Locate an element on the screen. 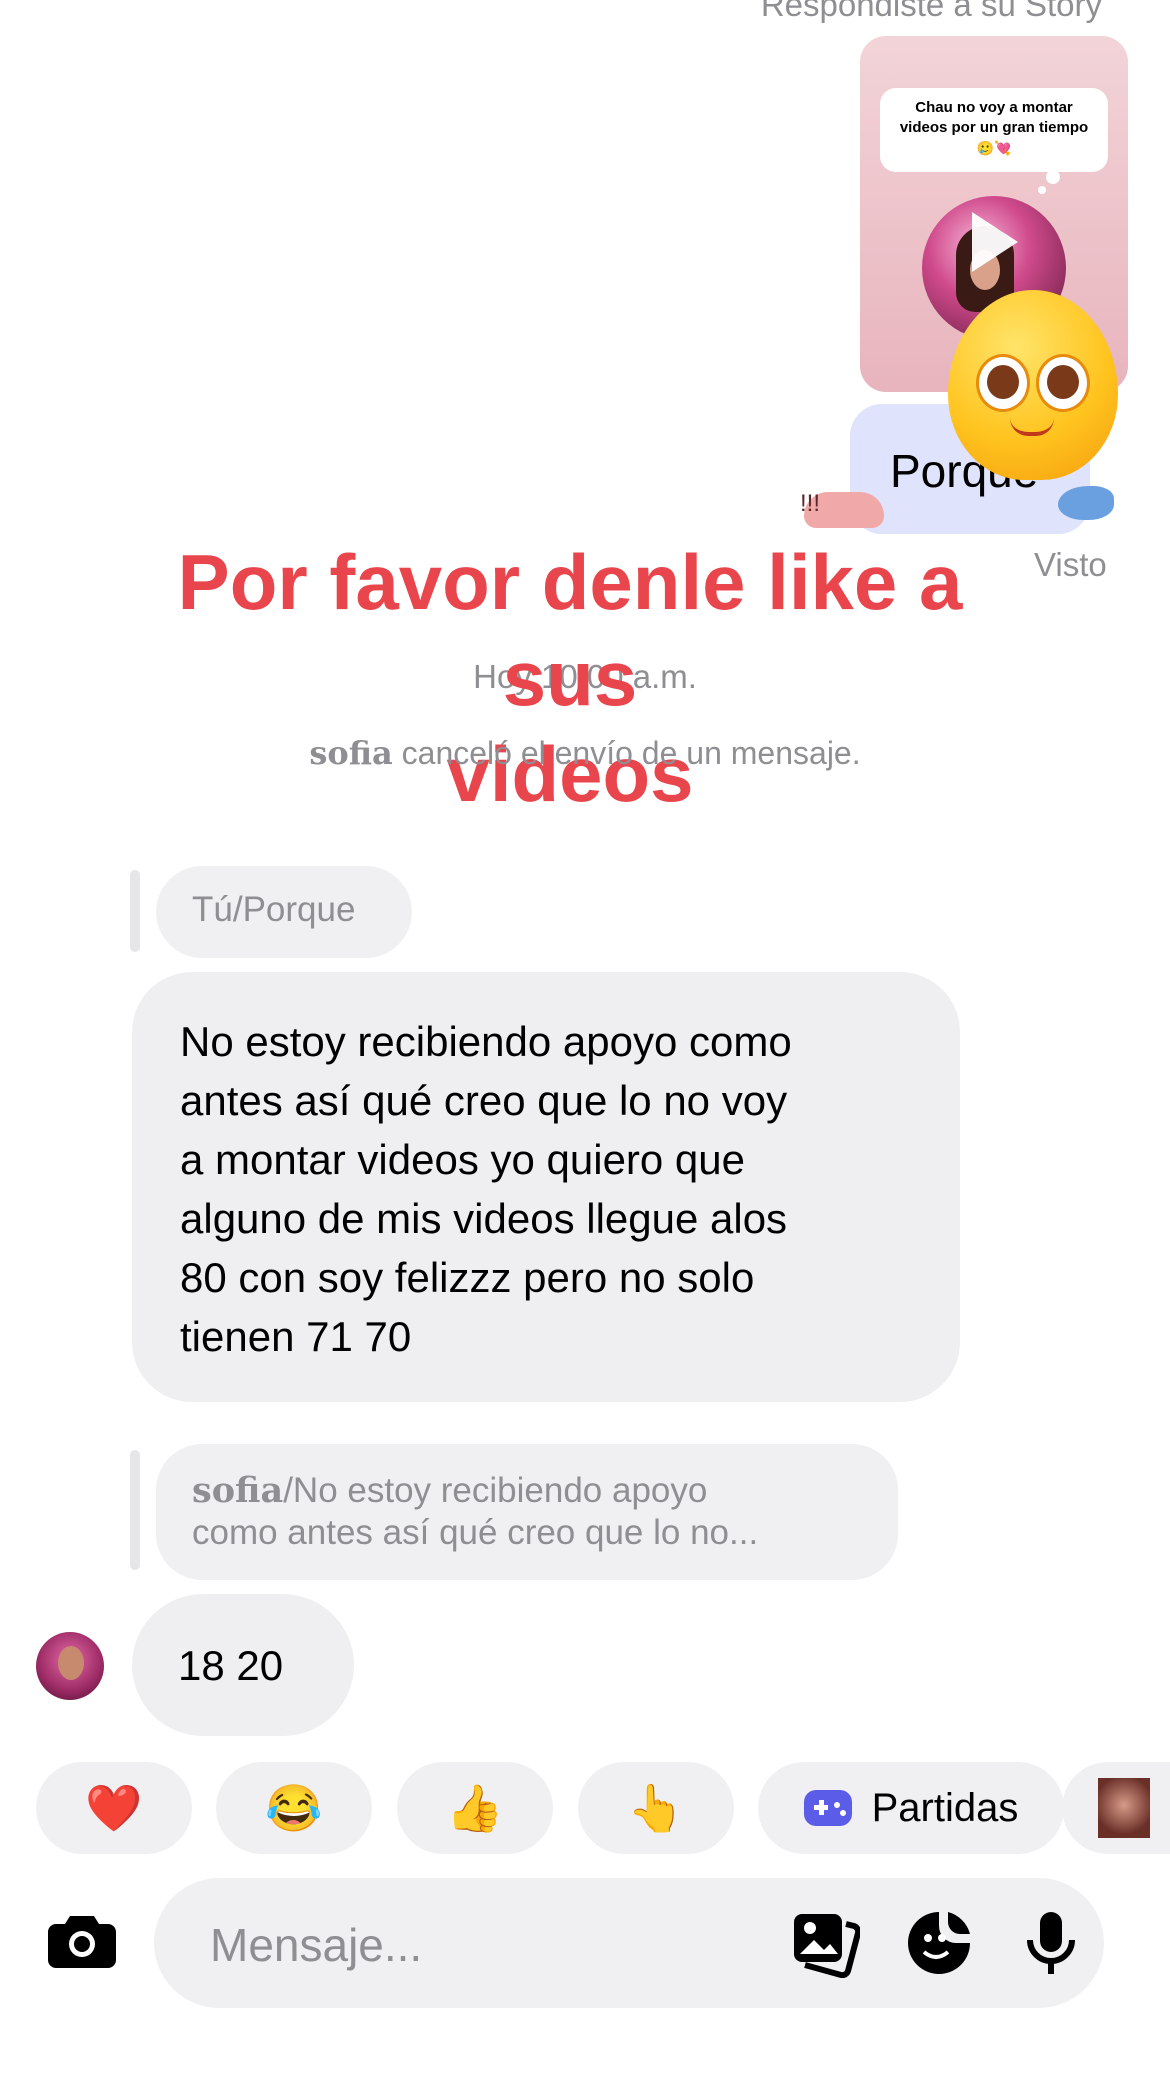 The height and width of the screenshot is (2080, 1170). pig-sticker-text: !!! is located at coordinates (810, 503).